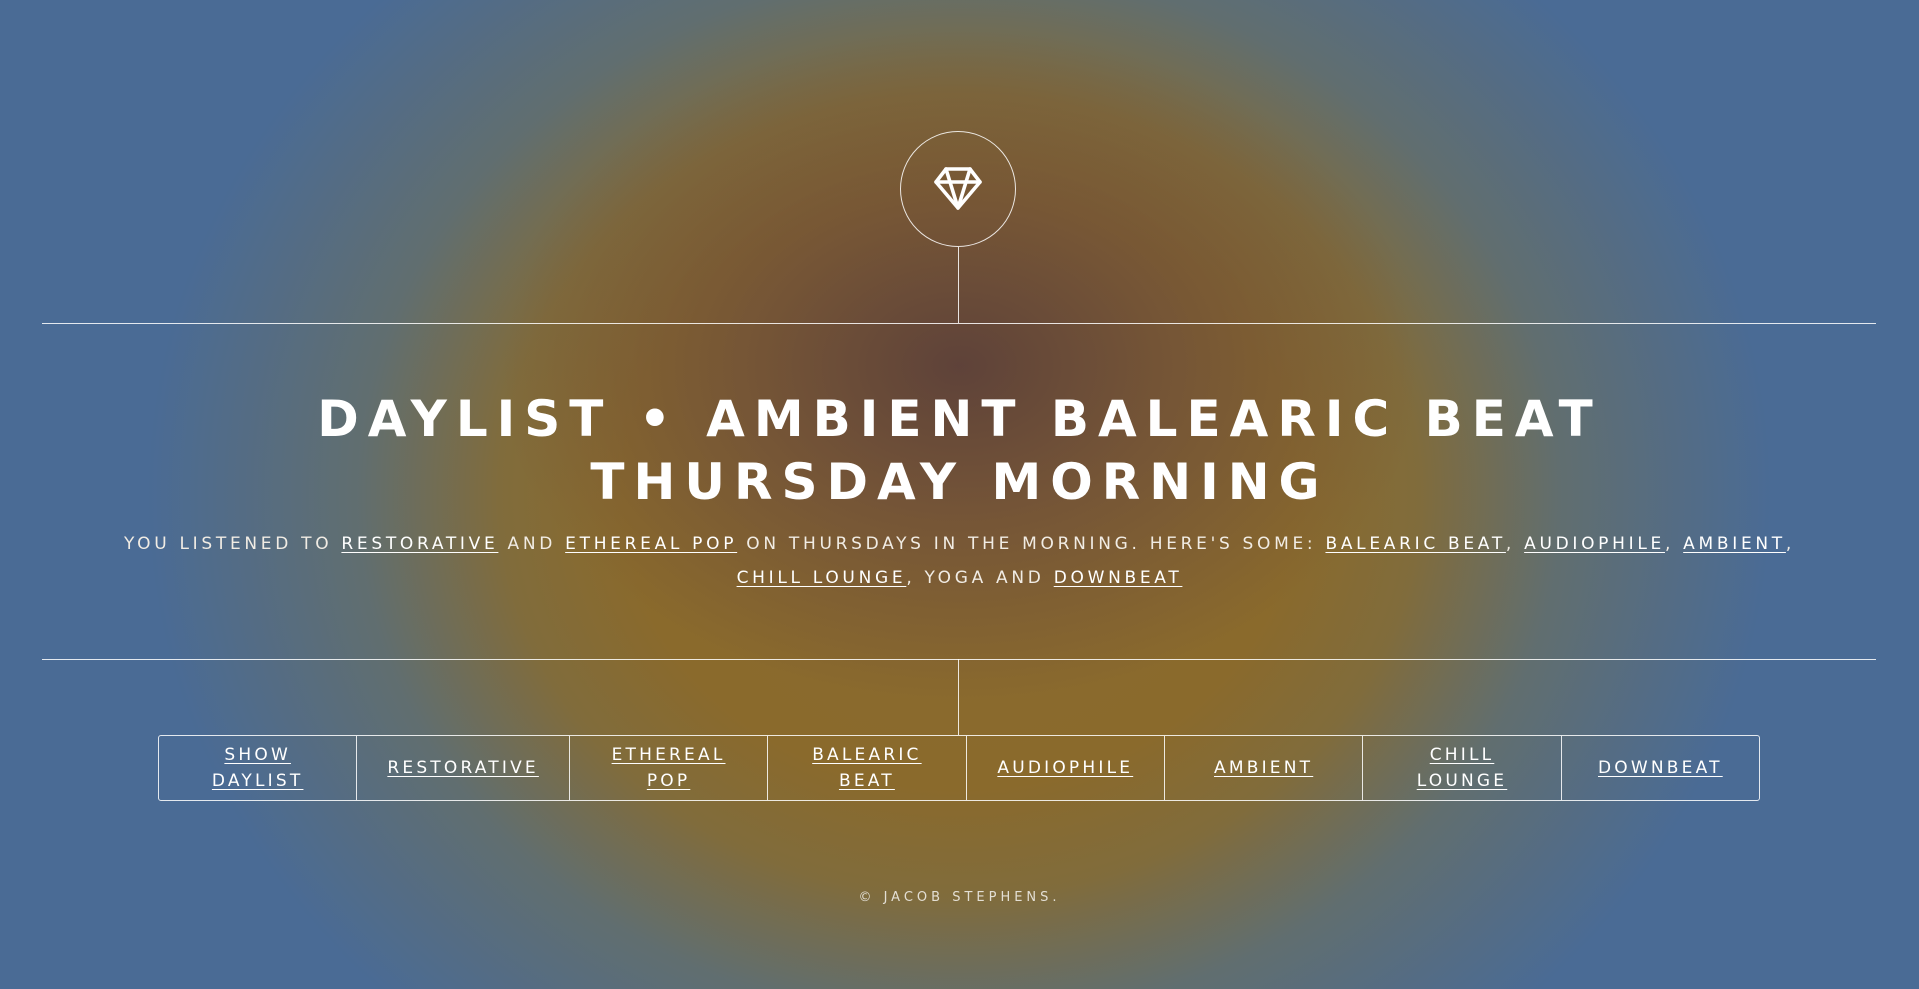  Describe the element at coordinates (959, 897) in the screenshot. I see `copyright-footer: © Jacob Stephens.` at that location.